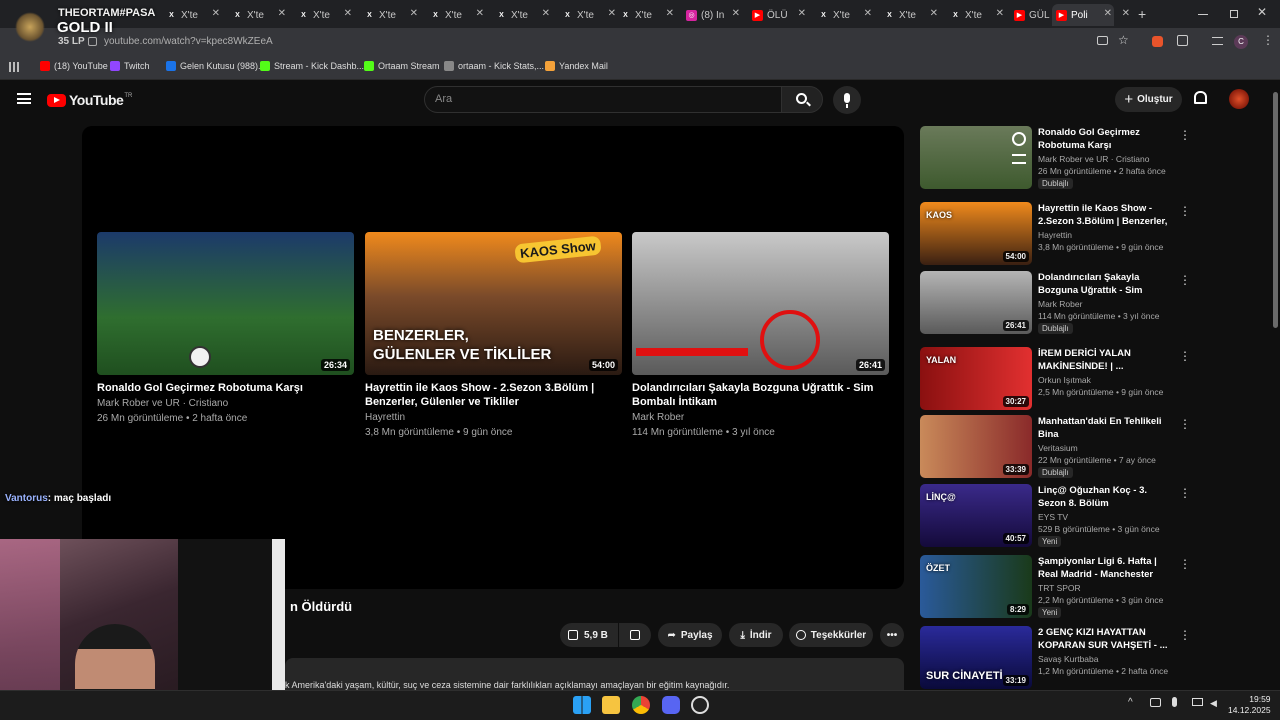 Image resolution: width=1280 pixels, height=720 pixels. I want to click on recommended-thumbnail: 26:41, so click(976, 302).